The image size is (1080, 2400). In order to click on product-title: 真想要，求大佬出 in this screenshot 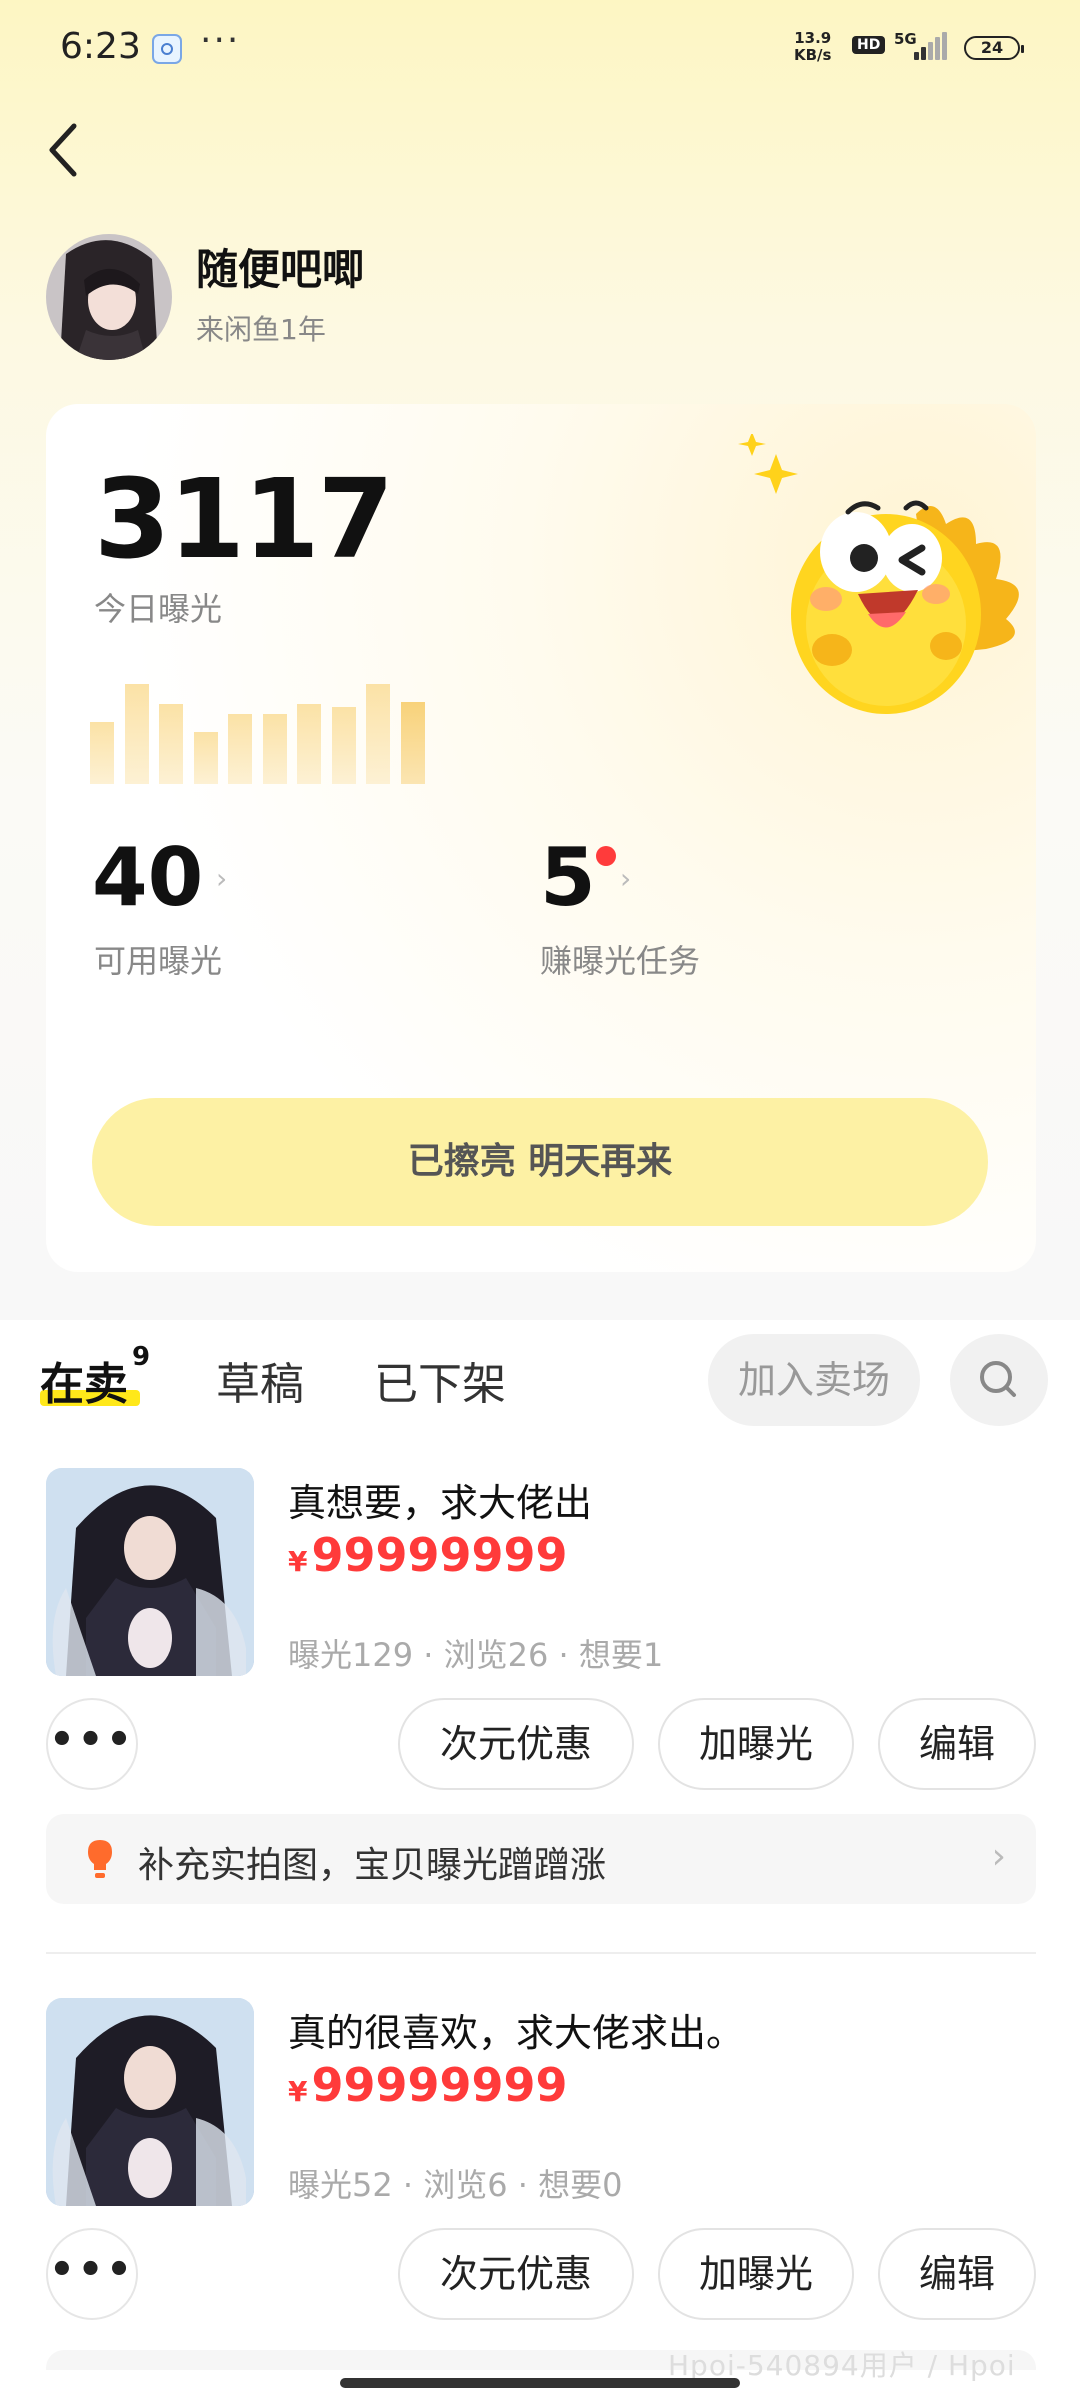, I will do `click(440, 1499)`.